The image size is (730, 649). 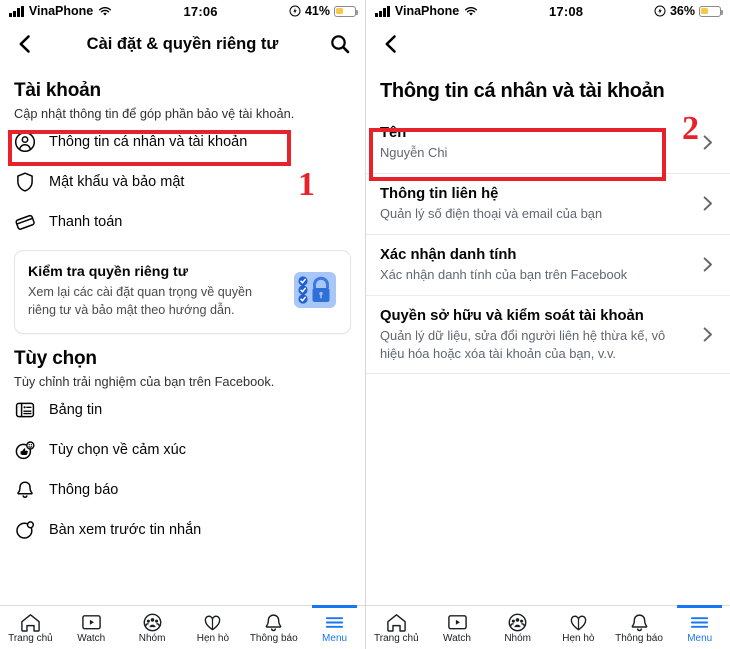 I want to click on sidebar-item-personal-info: Thông tin cá nhân và tài khoản, so click(x=182, y=142).